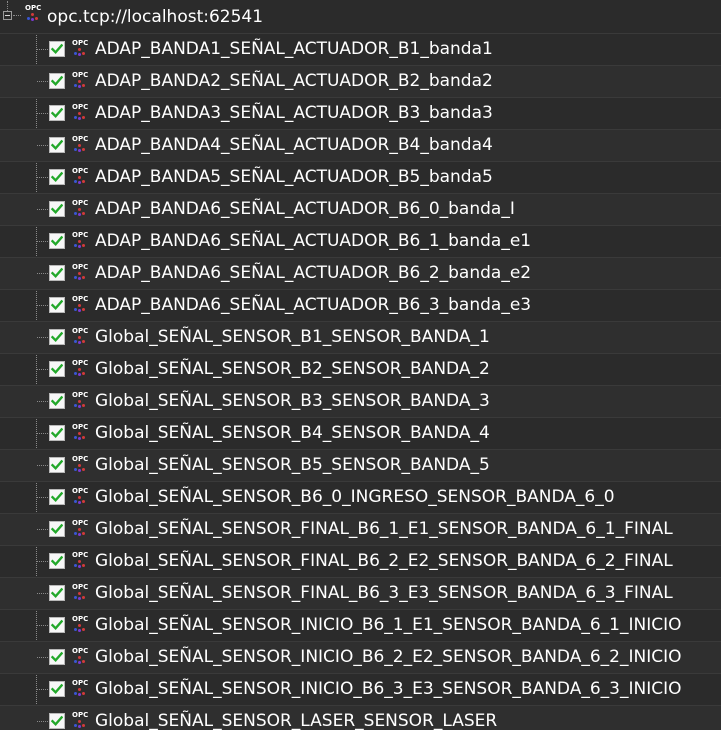 The height and width of the screenshot is (730, 721). What do you see at coordinates (360, 81) in the screenshot?
I see `tree-item: OPC ADAP_BANDA2_SEÑAL_ACTUADOR_B2_banda2` at bounding box center [360, 81].